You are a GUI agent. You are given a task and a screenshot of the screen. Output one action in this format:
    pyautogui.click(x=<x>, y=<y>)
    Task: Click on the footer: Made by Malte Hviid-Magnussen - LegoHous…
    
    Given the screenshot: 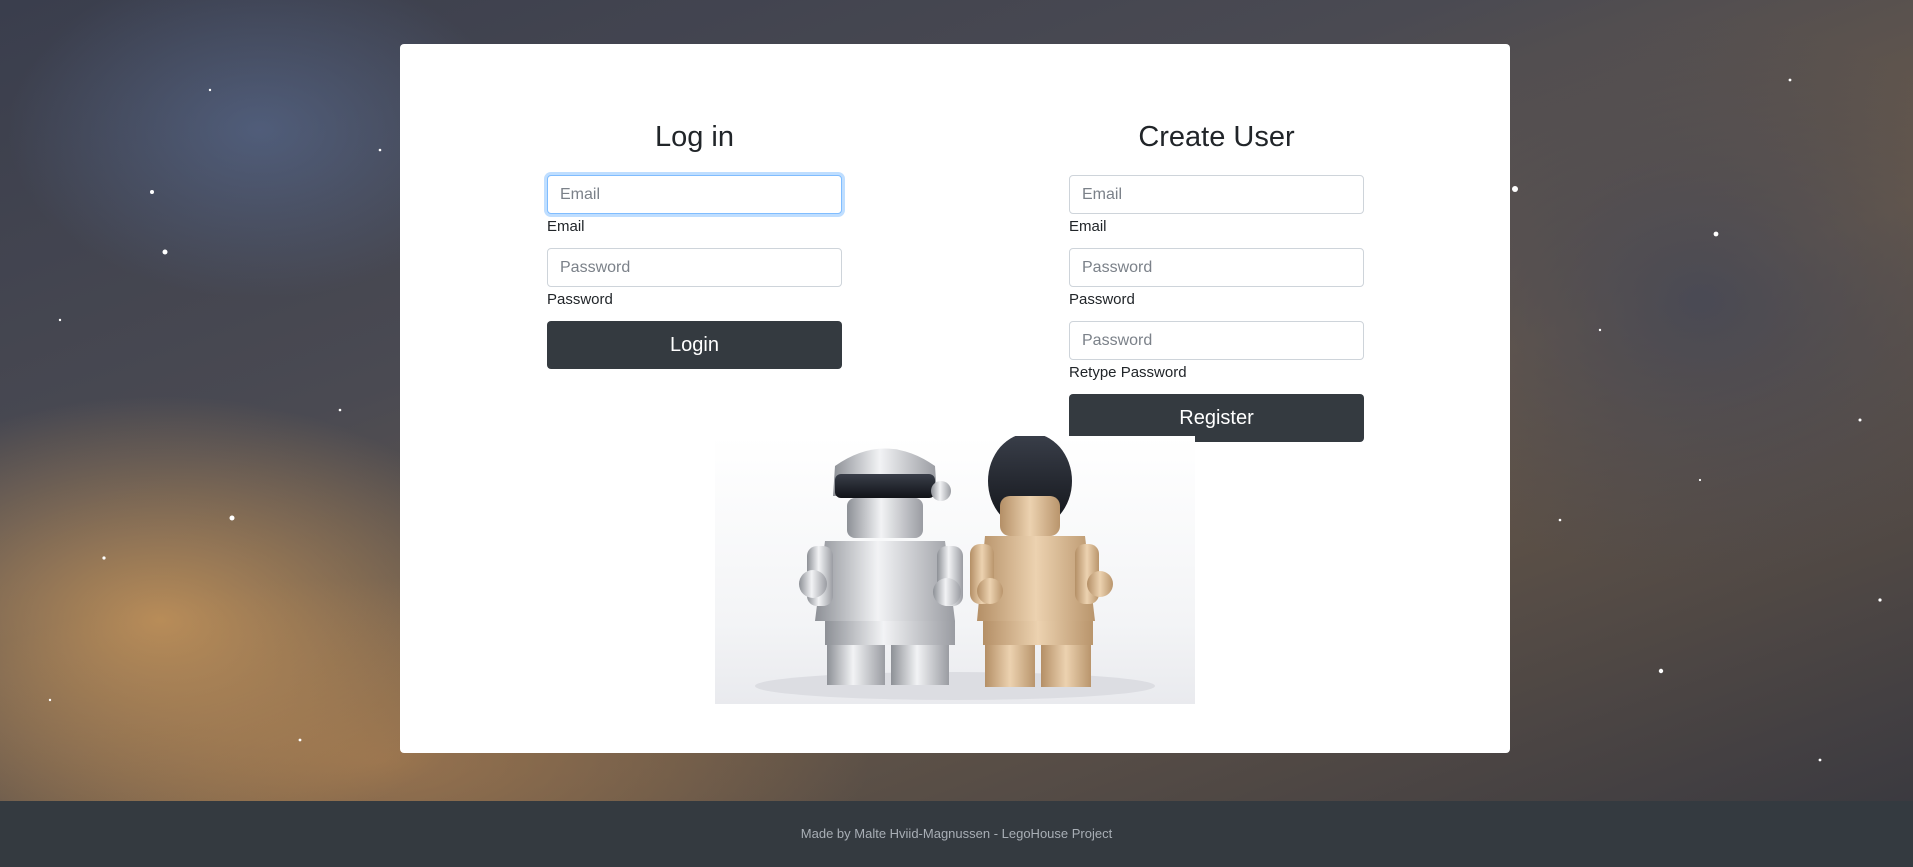 What is the action you would take?
    pyautogui.click(x=956, y=834)
    